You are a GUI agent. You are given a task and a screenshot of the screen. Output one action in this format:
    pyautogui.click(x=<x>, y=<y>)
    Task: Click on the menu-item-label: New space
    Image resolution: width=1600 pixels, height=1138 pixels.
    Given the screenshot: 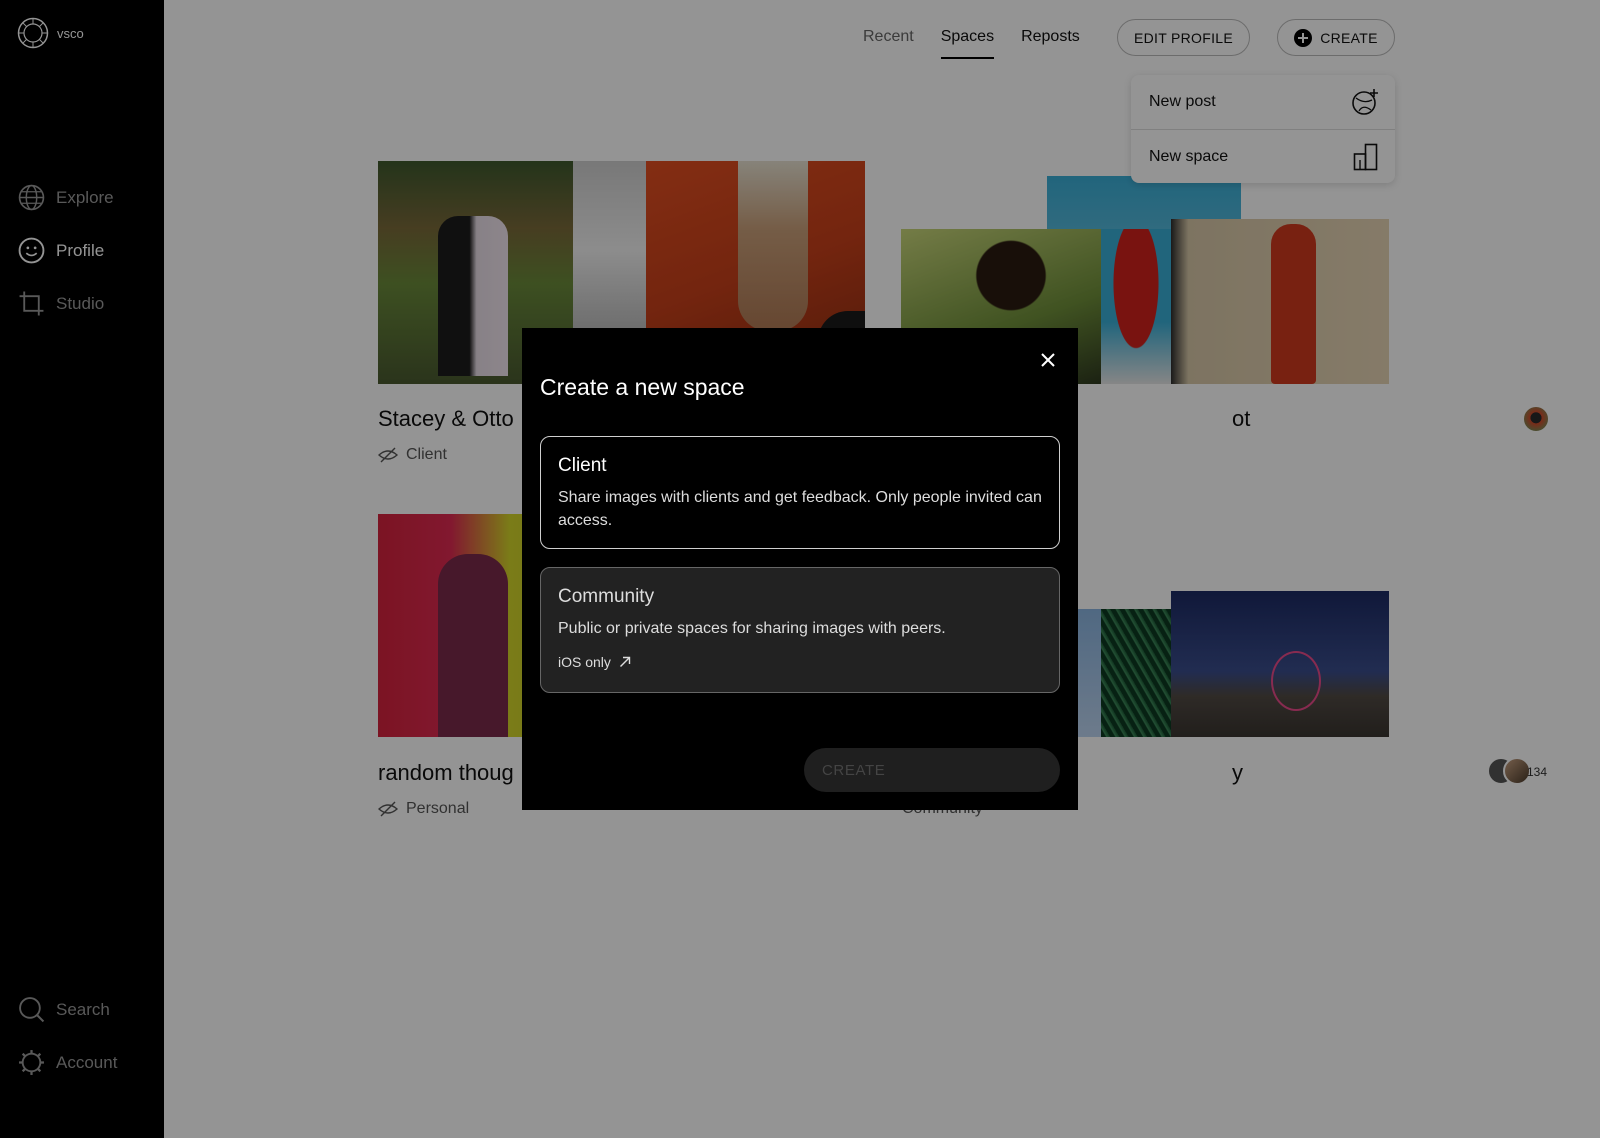 What is the action you would take?
    pyautogui.click(x=1189, y=156)
    